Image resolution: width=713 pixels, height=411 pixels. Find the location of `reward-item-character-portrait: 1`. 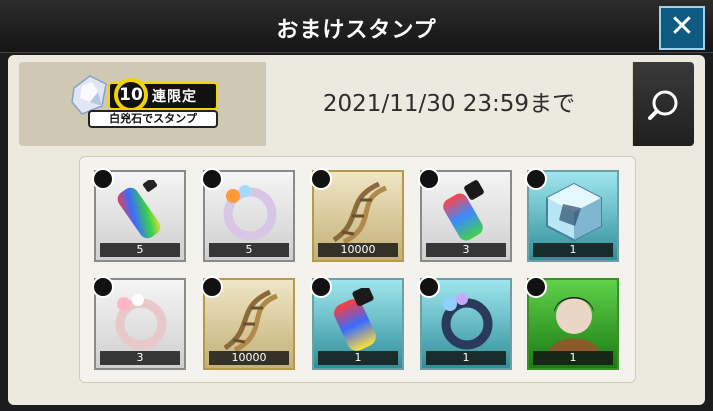

reward-item-character-portrait: 1 is located at coordinates (572, 323).